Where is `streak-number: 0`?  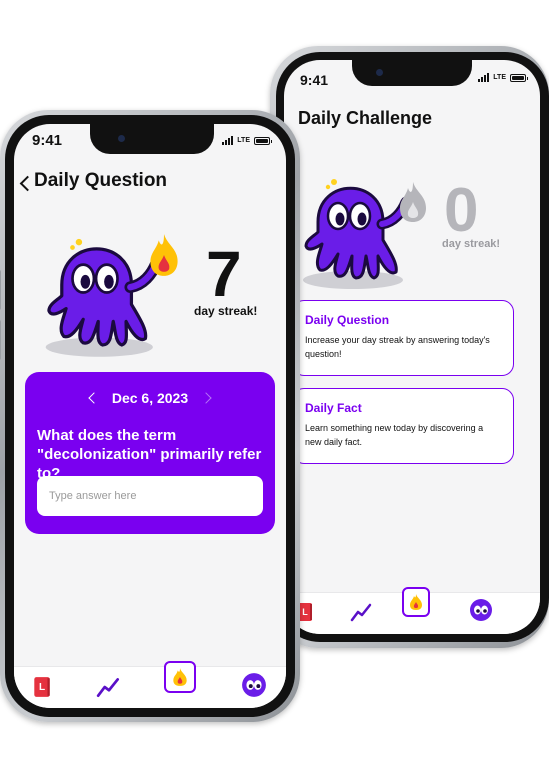 streak-number: 0 is located at coordinates (461, 210).